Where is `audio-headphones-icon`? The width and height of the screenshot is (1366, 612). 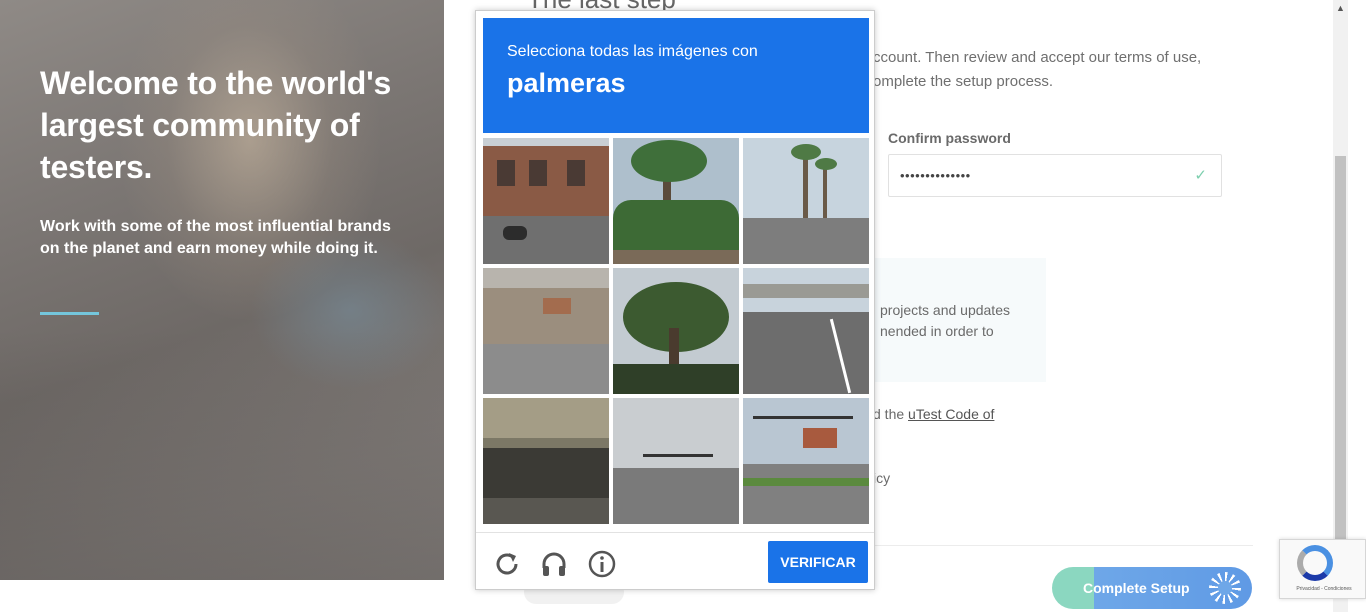 audio-headphones-icon is located at coordinates (554, 564).